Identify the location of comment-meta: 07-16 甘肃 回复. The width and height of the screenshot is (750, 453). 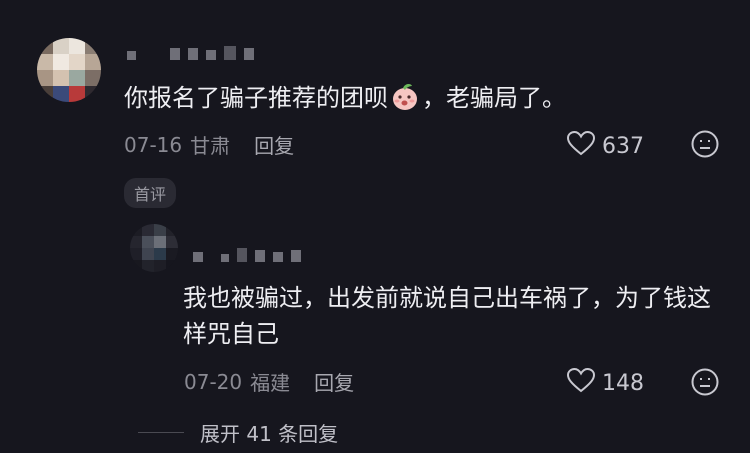
(209, 144).